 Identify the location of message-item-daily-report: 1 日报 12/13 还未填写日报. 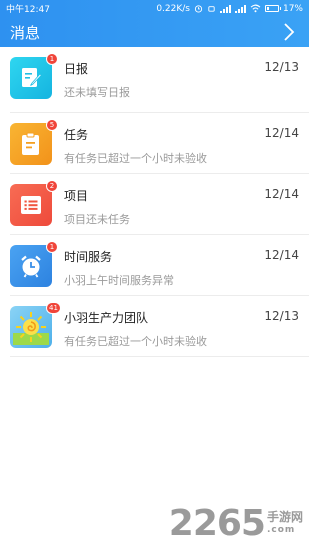
(159, 80).